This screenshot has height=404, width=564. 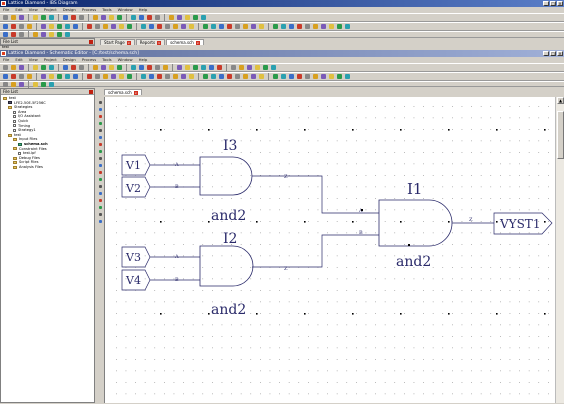 I want to click on file-list-item: Analysis Files, so click(x=47, y=167).